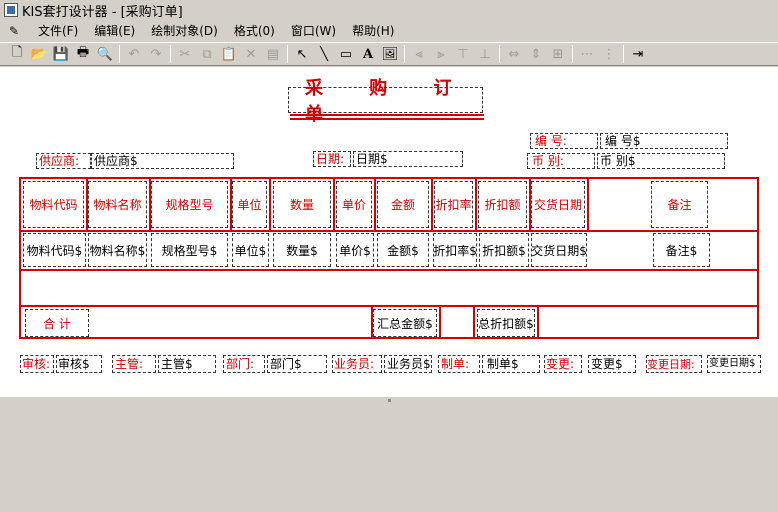 This screenshot has width=778, height=512. Describe the element at coordinates (189, 250) in the screenshot. I see `row-field: 规格型号$` at that location.